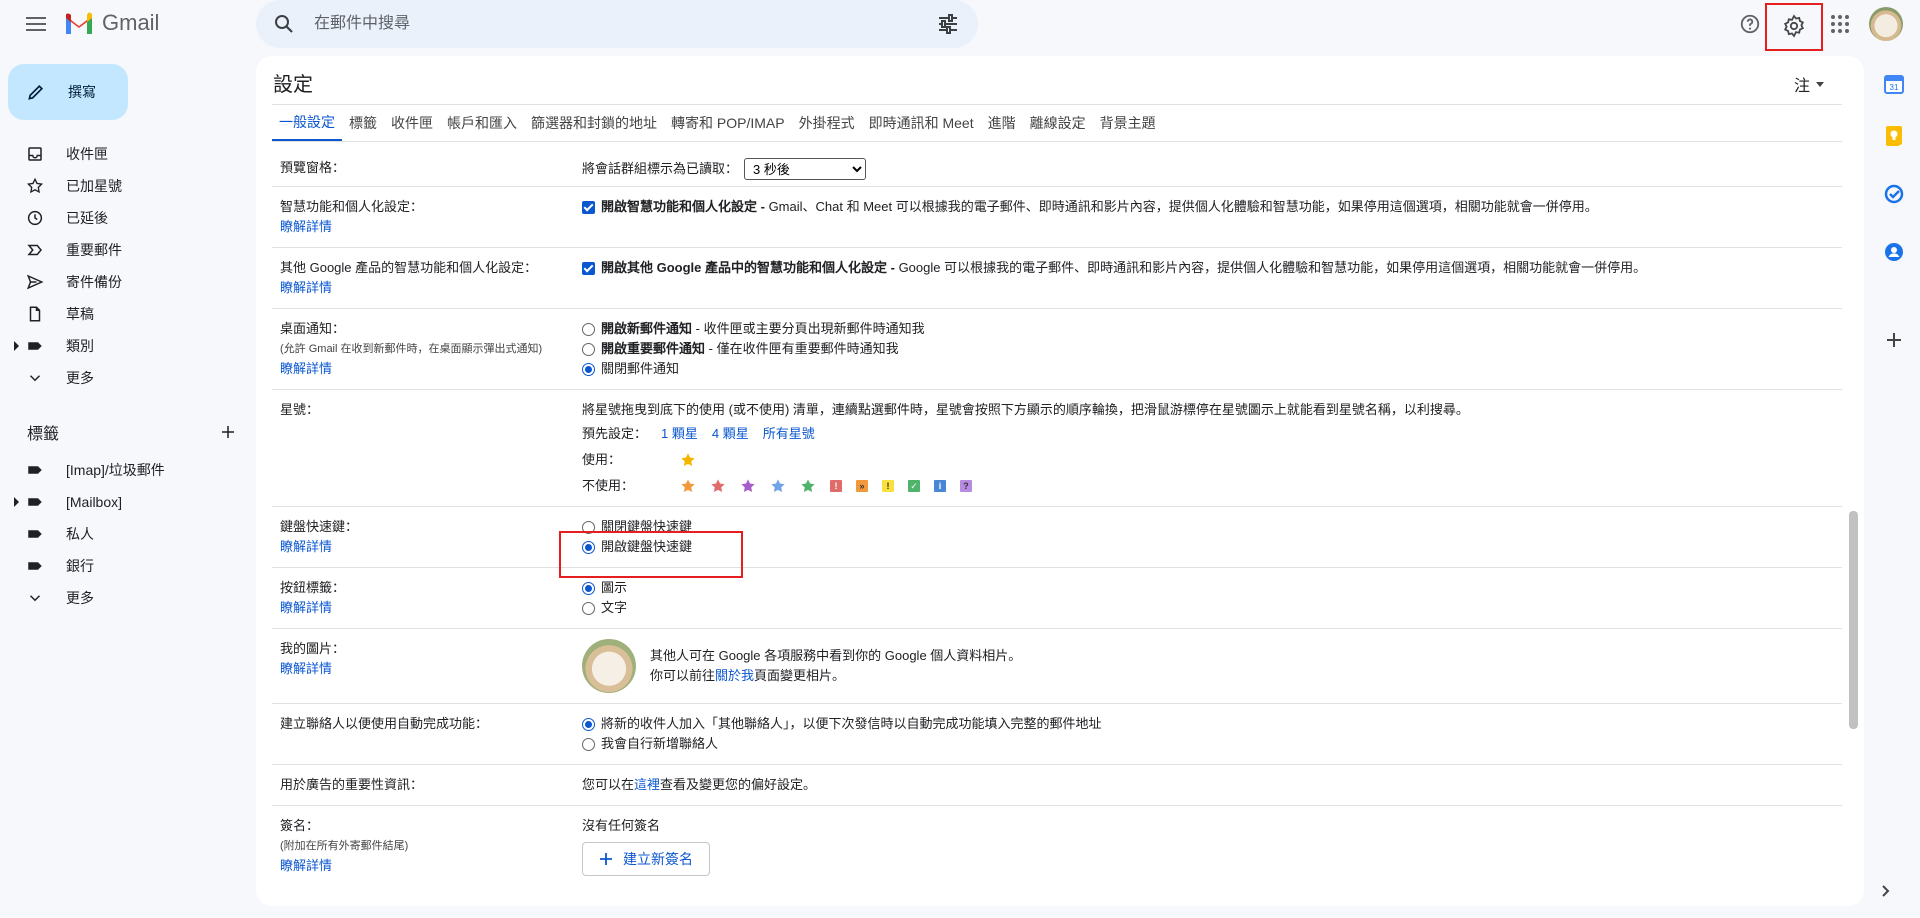 Image resolution: width=1920 pixels, height=918 pixels. Describe the element at coordinates (683, 675) in the screenshot. I see `picture-line-2-pre: 你可以前往` at that location.